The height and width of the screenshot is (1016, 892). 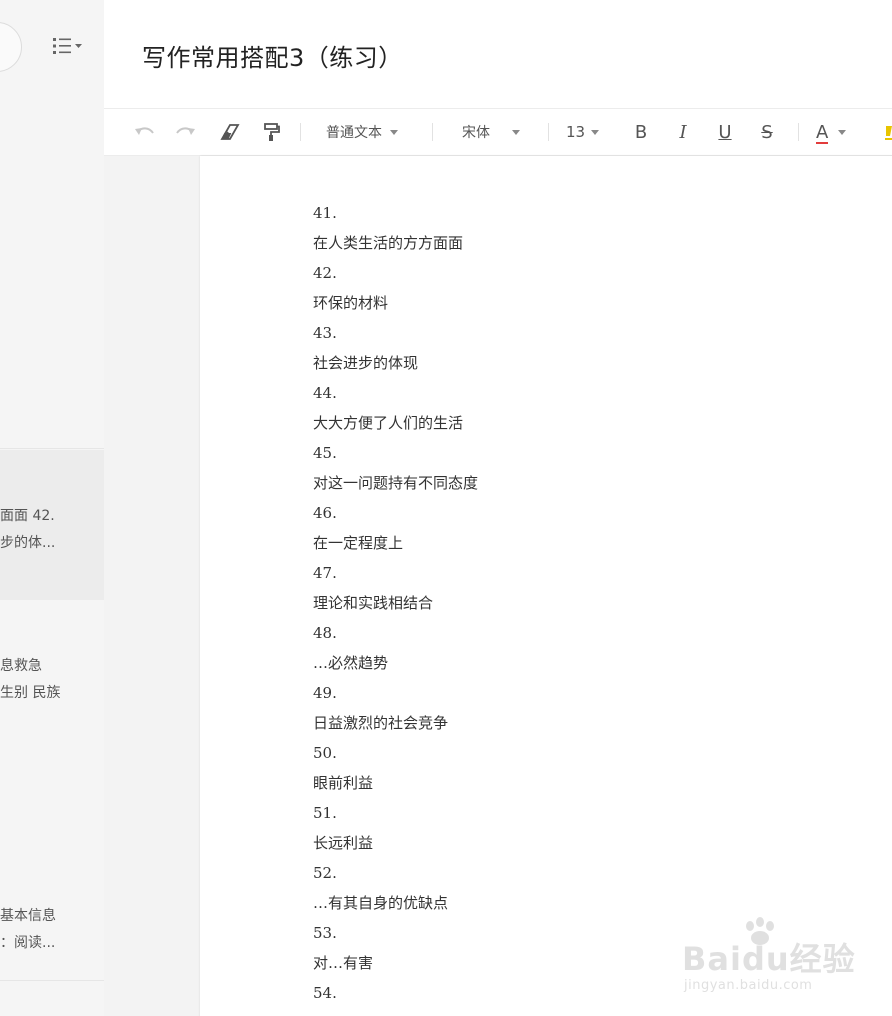 What do you see at coordinates (343, 843) in the screenshot?
I see `phrase-line: 长远利益` at bounding box center [343, 843].